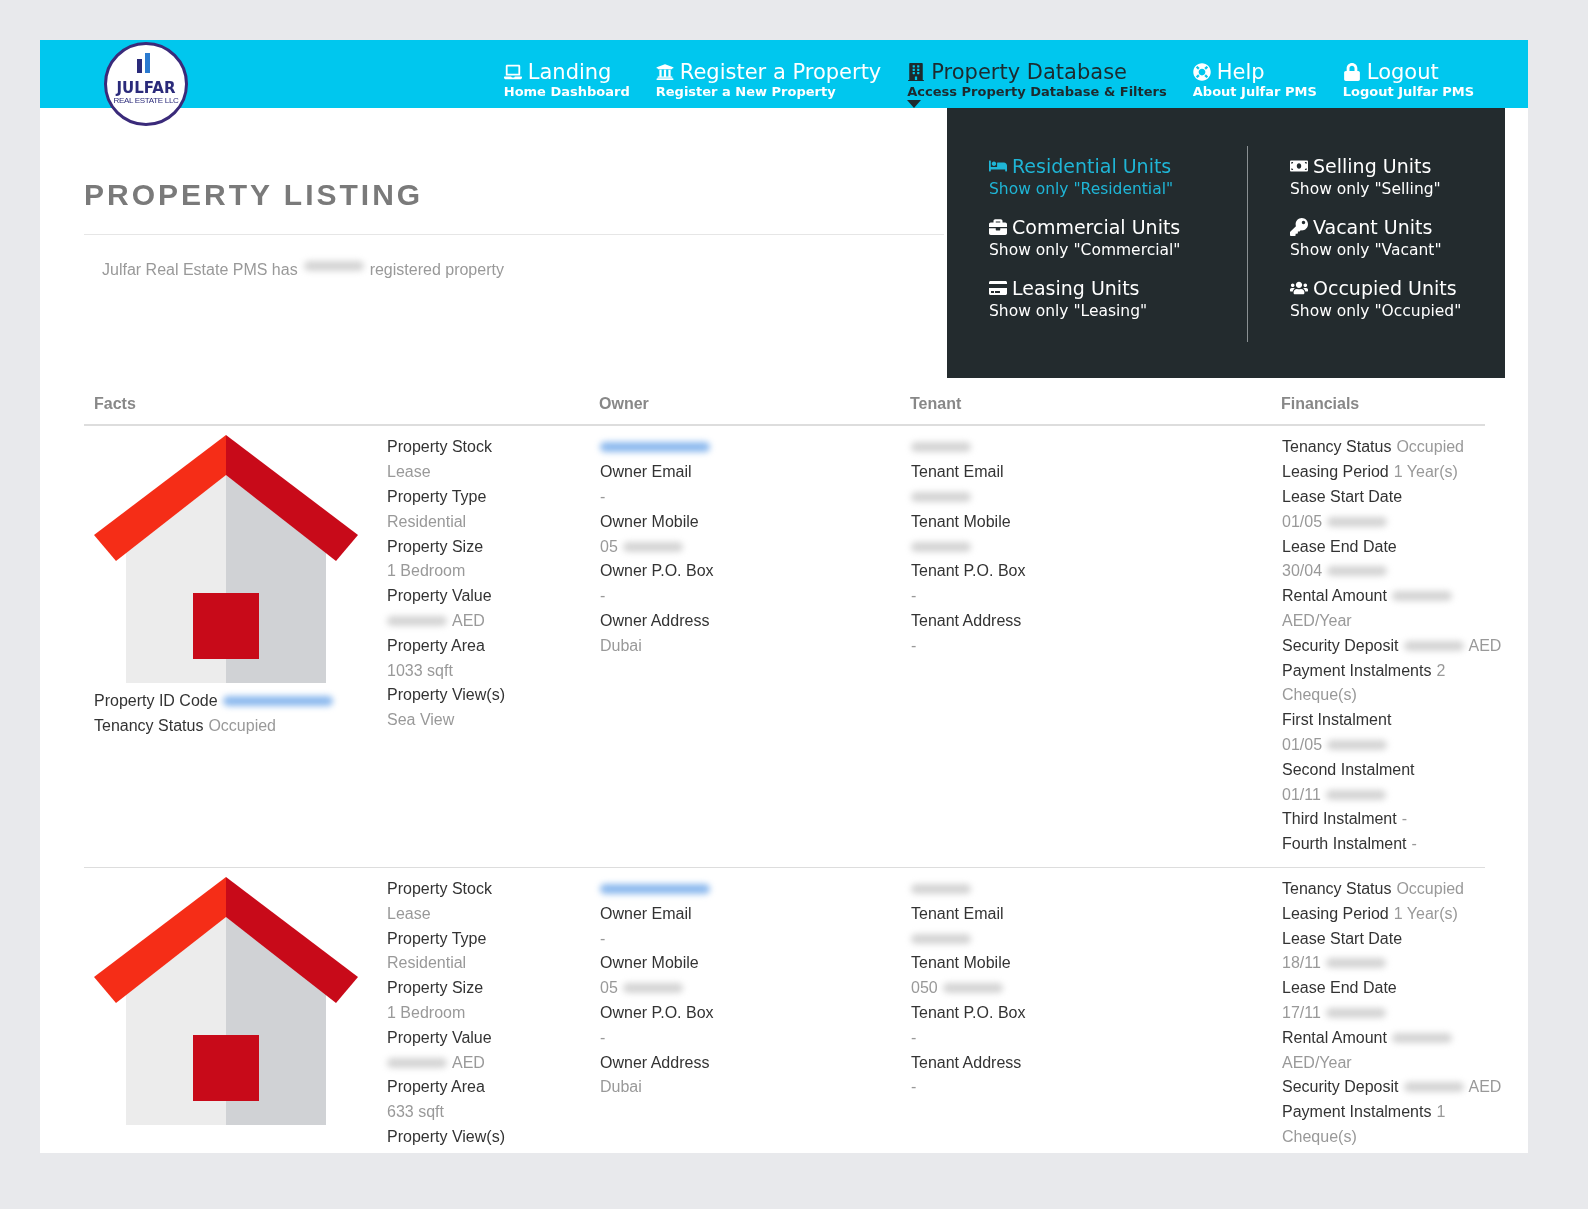  I want to click on nav-link: Property Database Access Property Database & Filters, so click(1037, 79).